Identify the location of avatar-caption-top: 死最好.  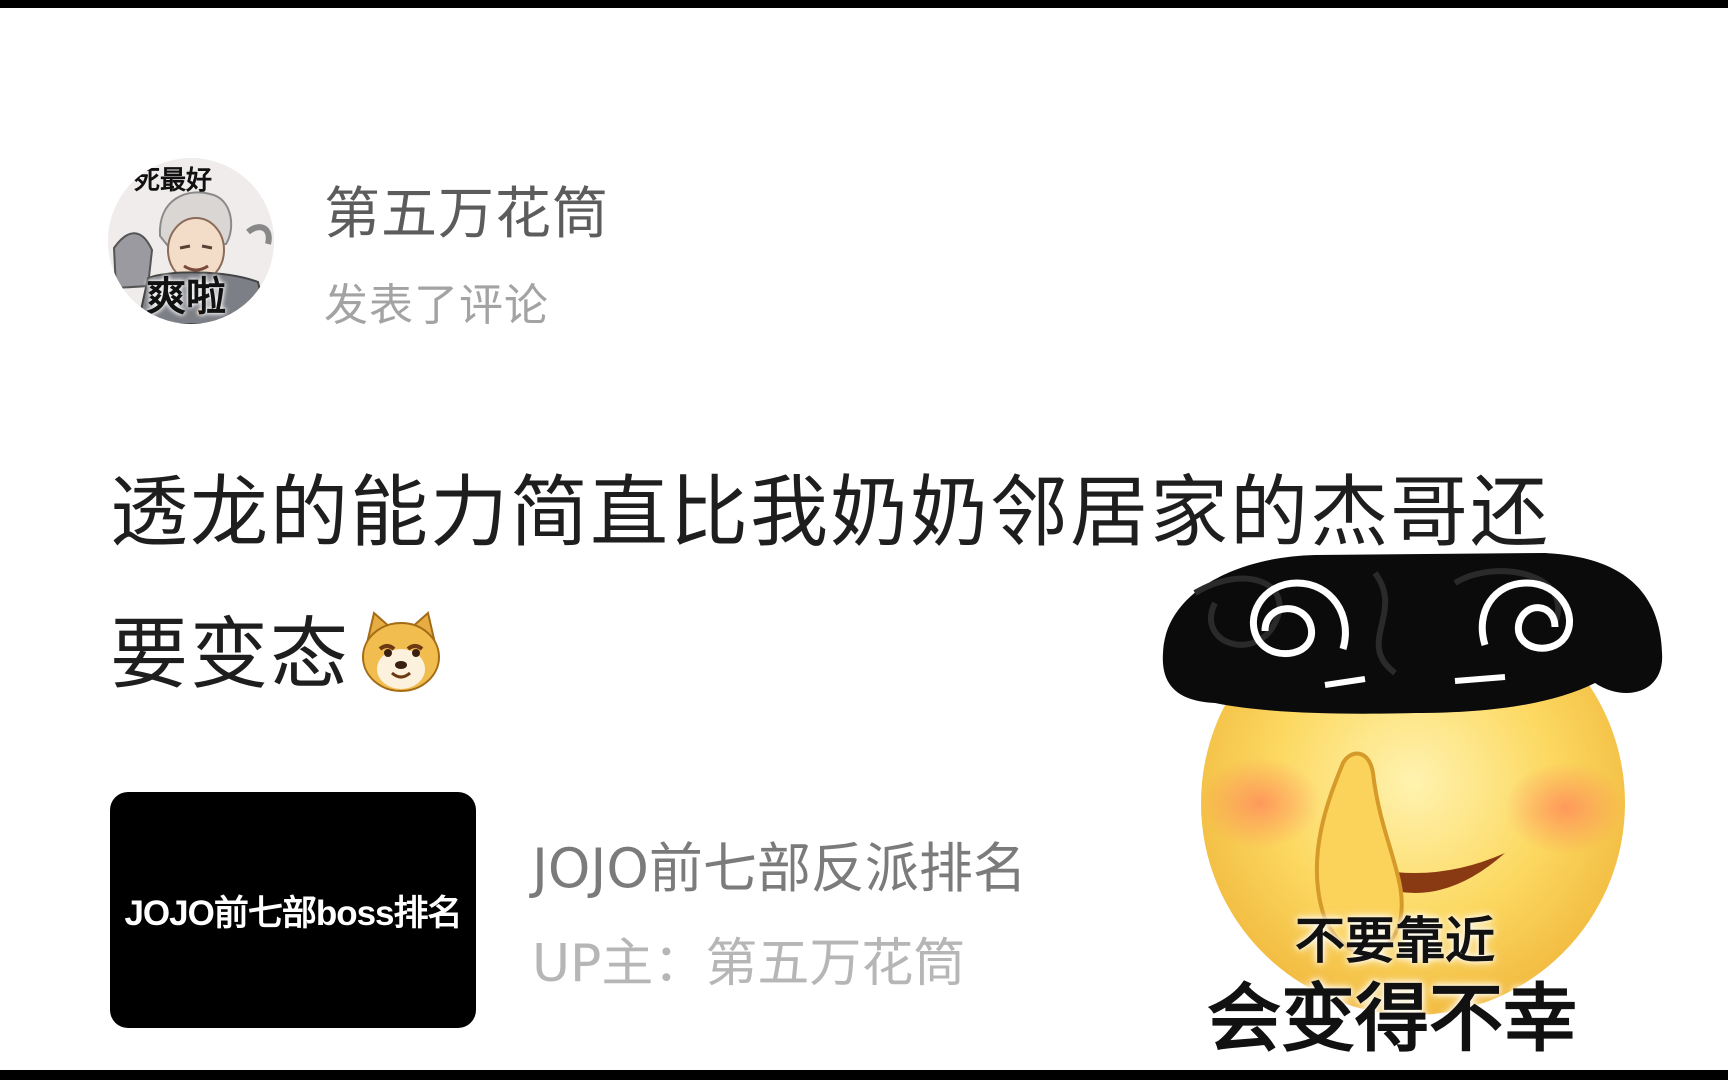
(173, 181).